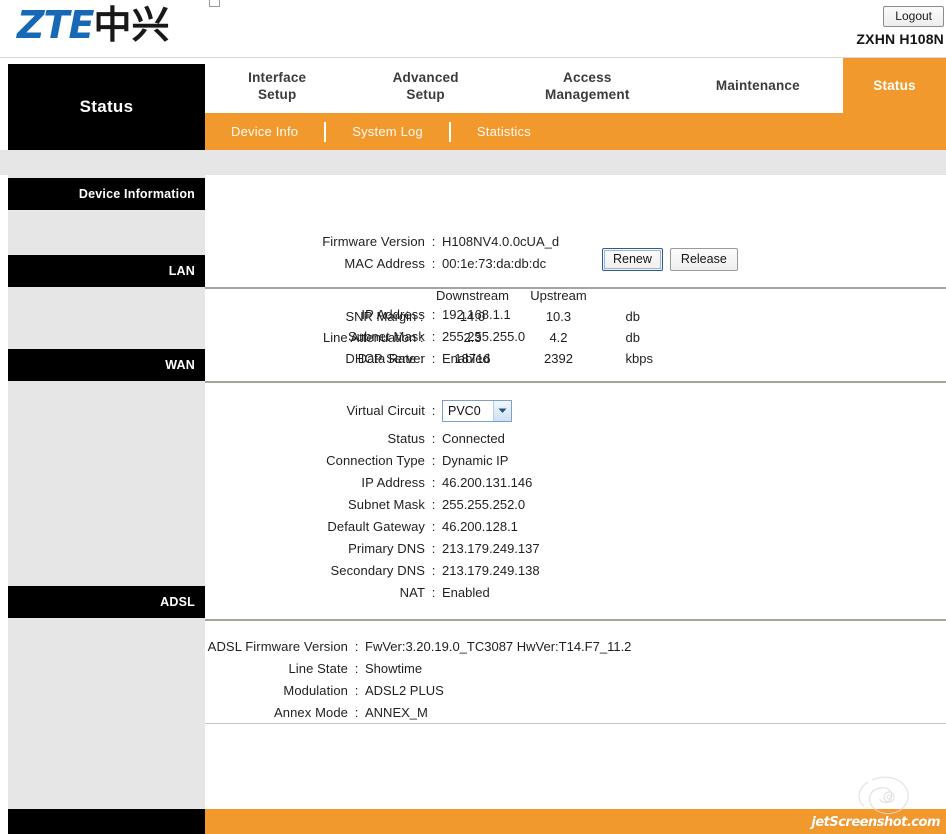 The height and width of the screenshot is (834, 946). What do you see at coordinates (473, 438) in the screenshot?
I see `row-value: Connected` at bounding box center [473, 438].